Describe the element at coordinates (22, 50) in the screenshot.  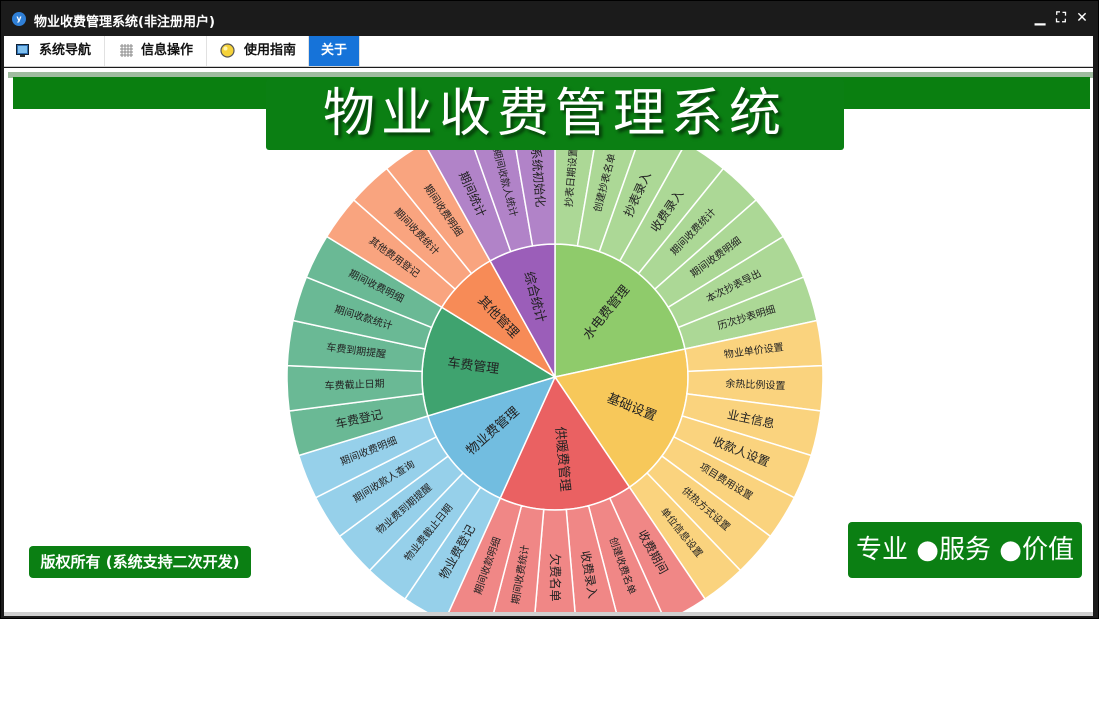
I see `monitor-icon` at that location.